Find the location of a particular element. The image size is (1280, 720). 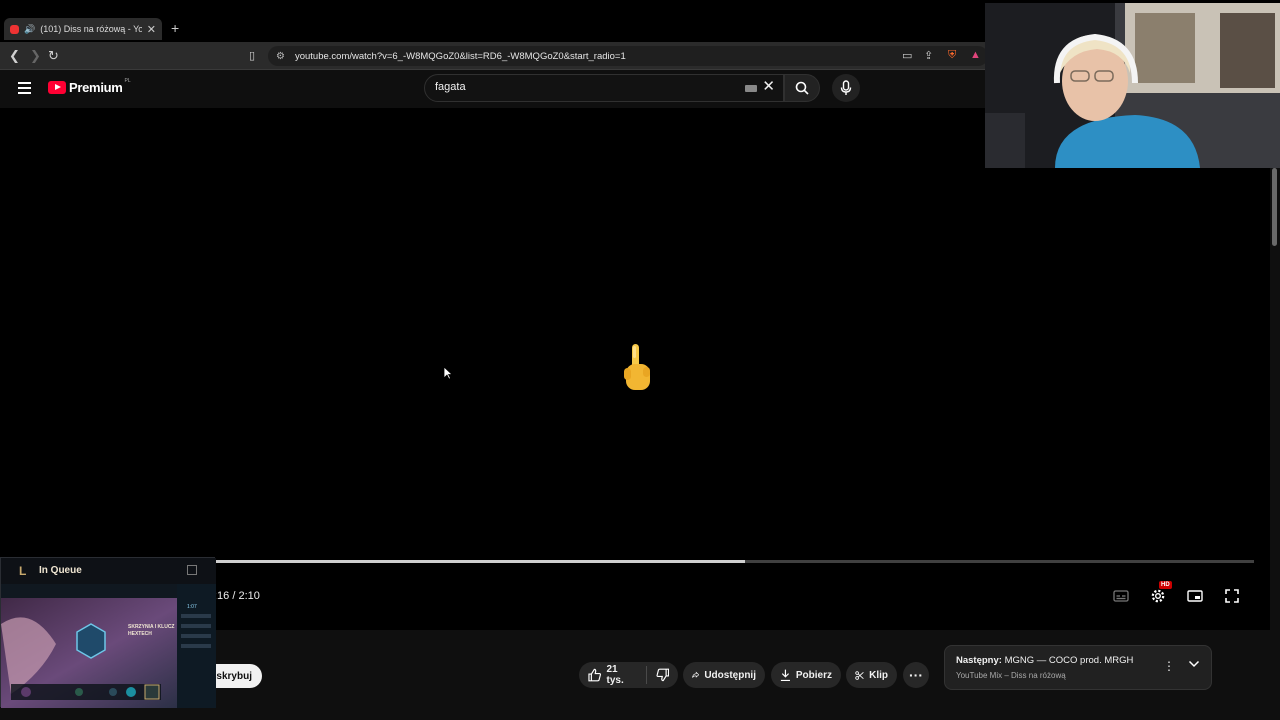

miniplayer-icon is located at coordinates (1195, 596).